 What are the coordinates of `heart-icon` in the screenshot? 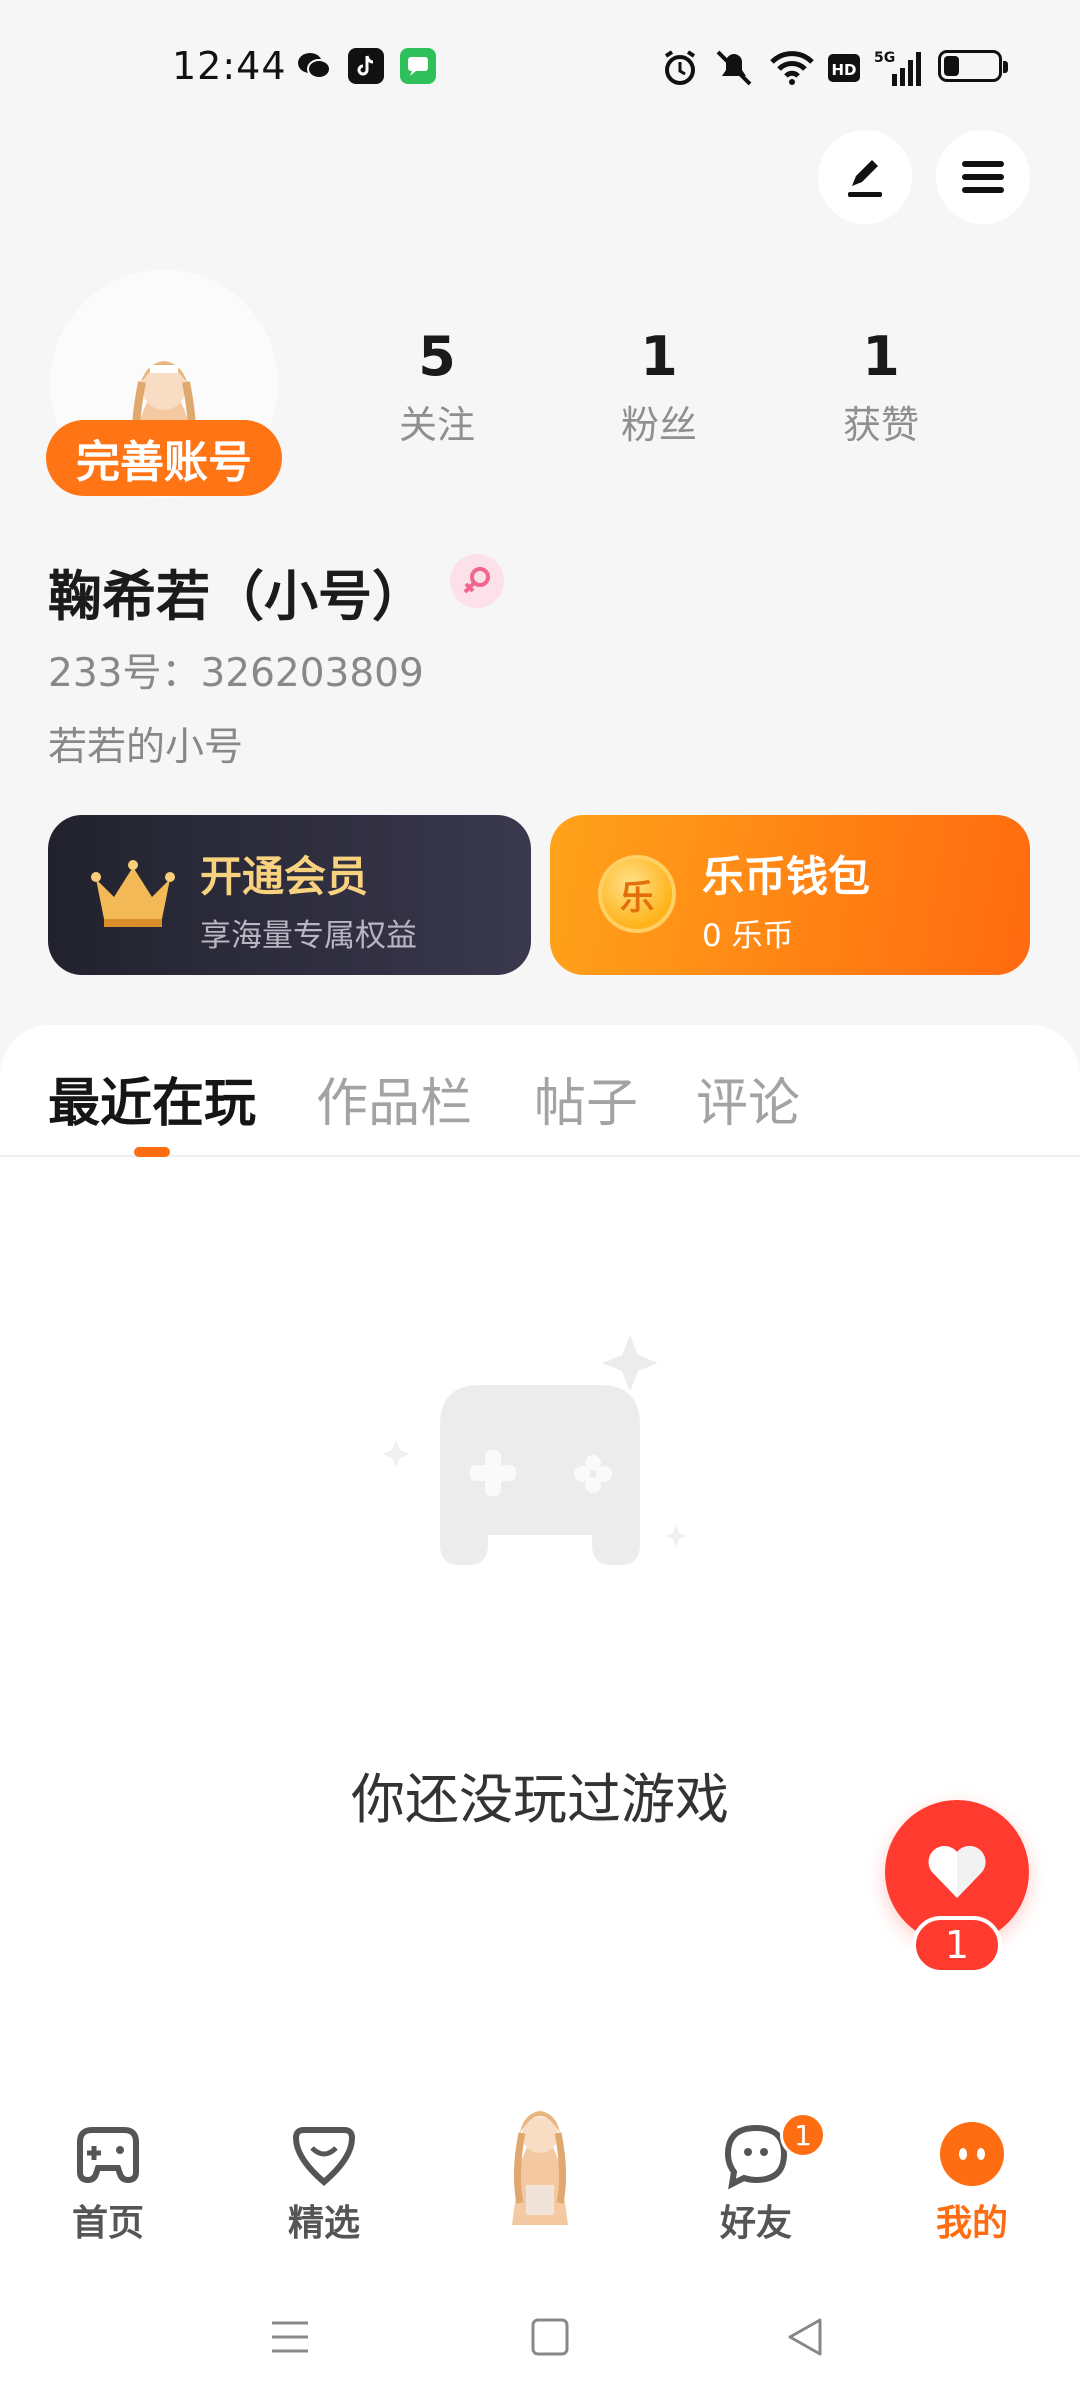 It's located at (957, 1871).